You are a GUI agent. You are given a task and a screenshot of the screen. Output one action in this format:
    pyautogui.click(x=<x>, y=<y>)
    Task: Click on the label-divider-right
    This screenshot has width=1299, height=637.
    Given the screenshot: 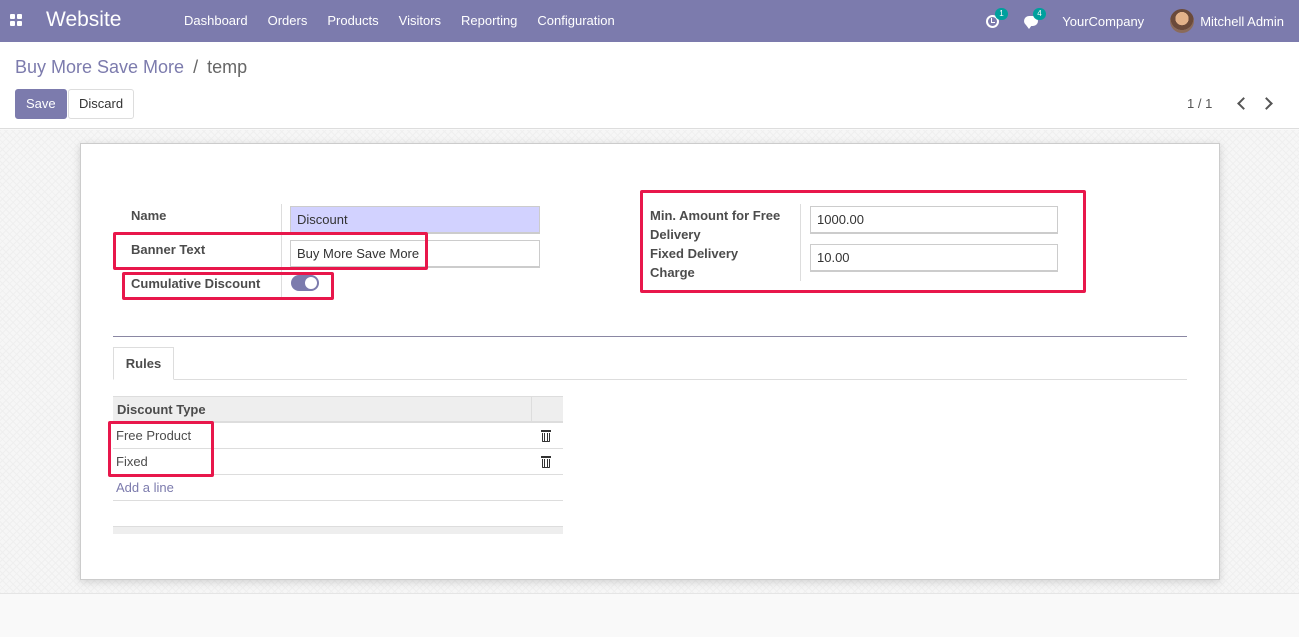 What is the action you would take?
    pyautogui.click(x=800, y=242)
    